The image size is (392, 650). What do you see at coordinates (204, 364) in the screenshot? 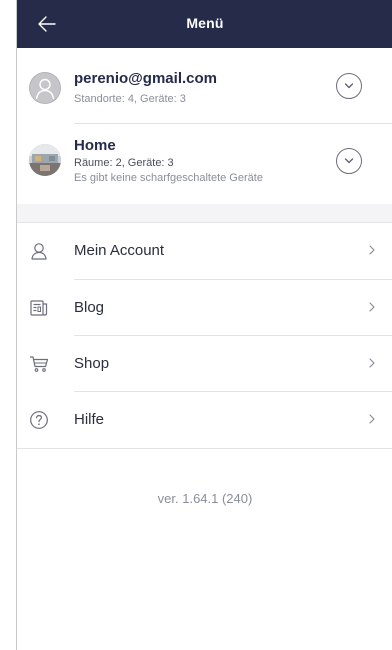
I see `menu-item-shop: Shop` at bounding box center [204, 364].